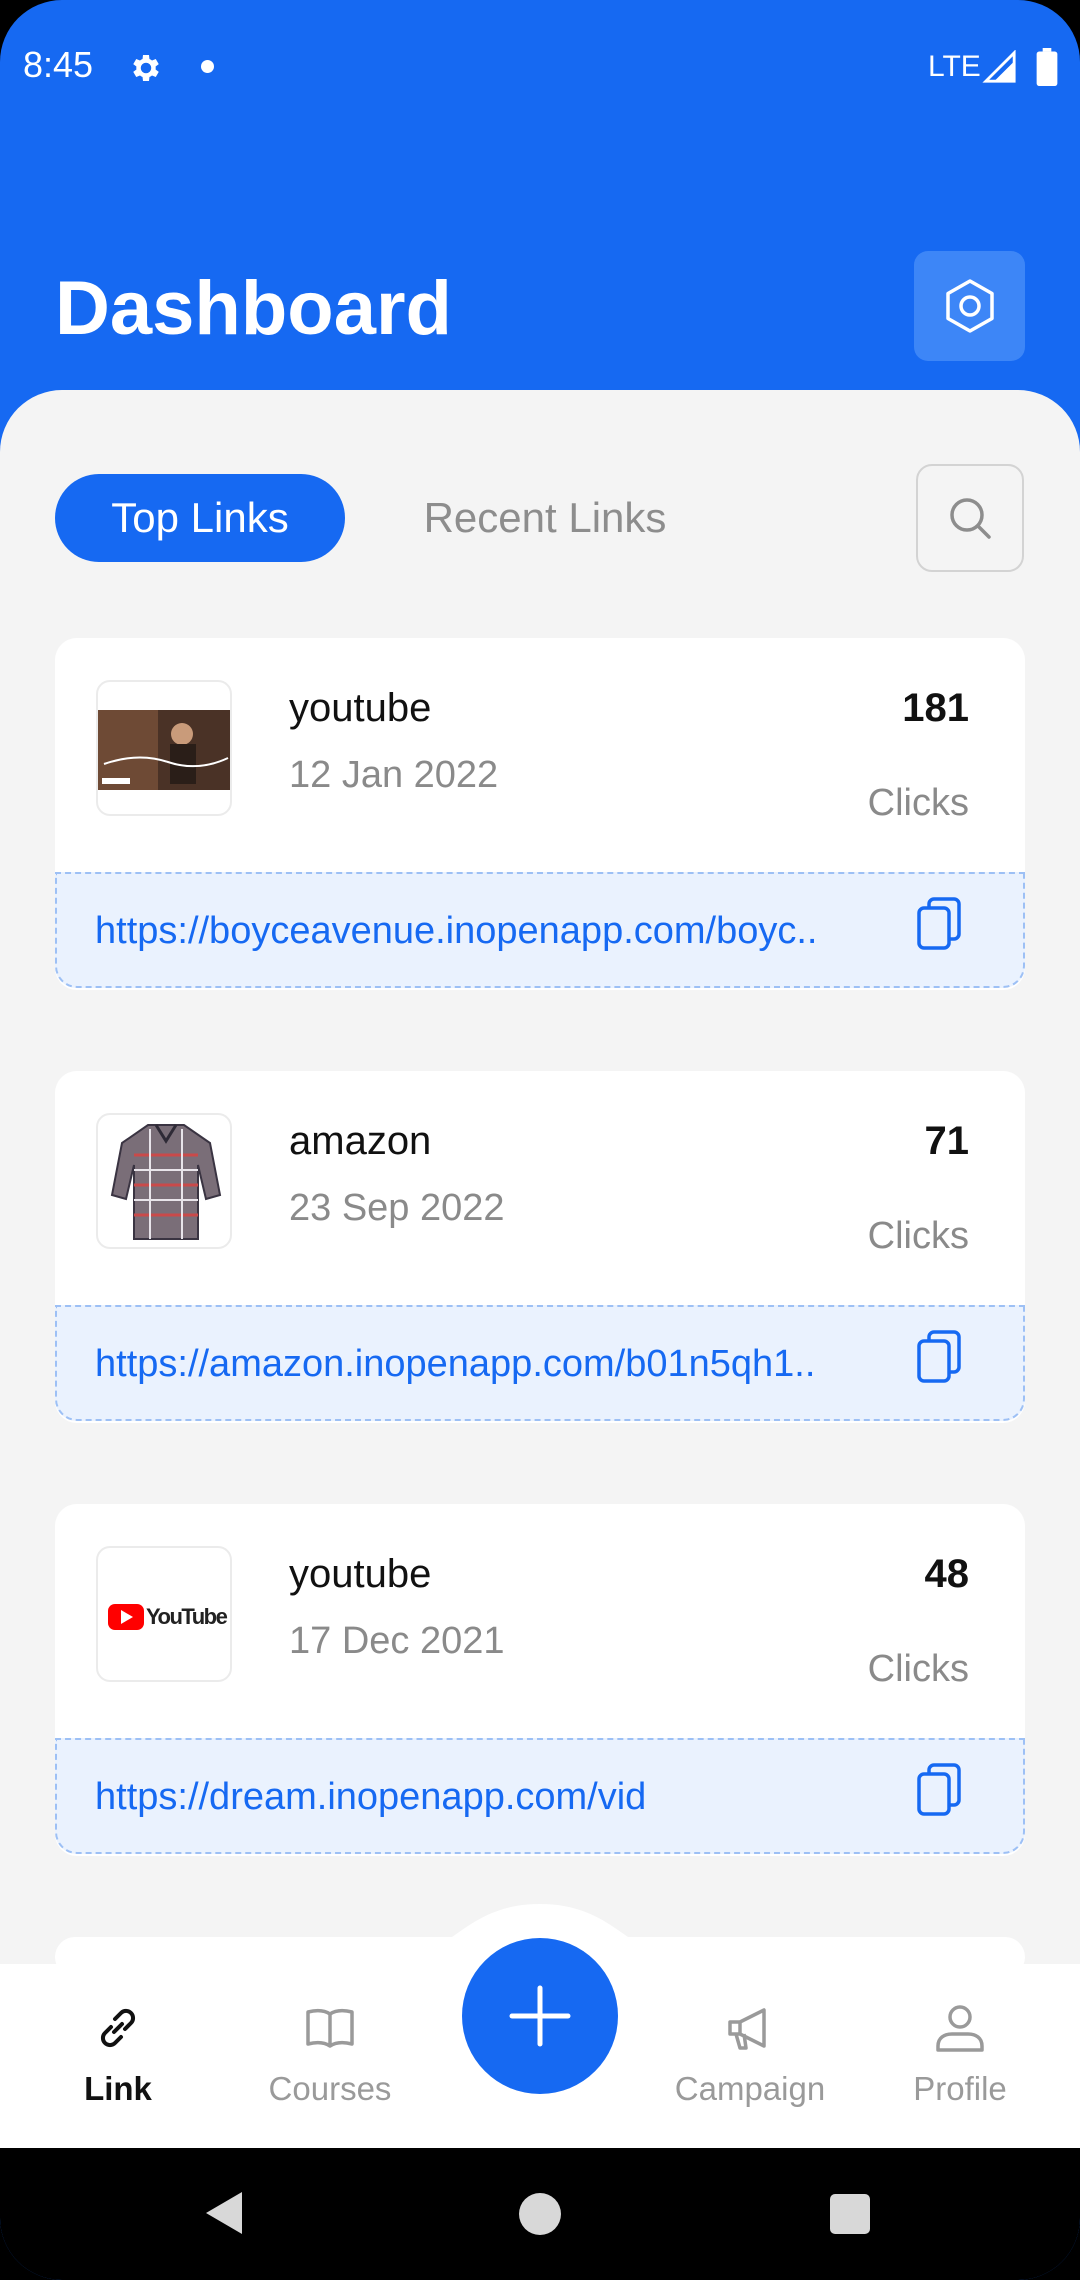 Image resolution: width=1080 pixels, height=2280 pixels. I want to click on nav-courses: Courses, so click(330, 2056).